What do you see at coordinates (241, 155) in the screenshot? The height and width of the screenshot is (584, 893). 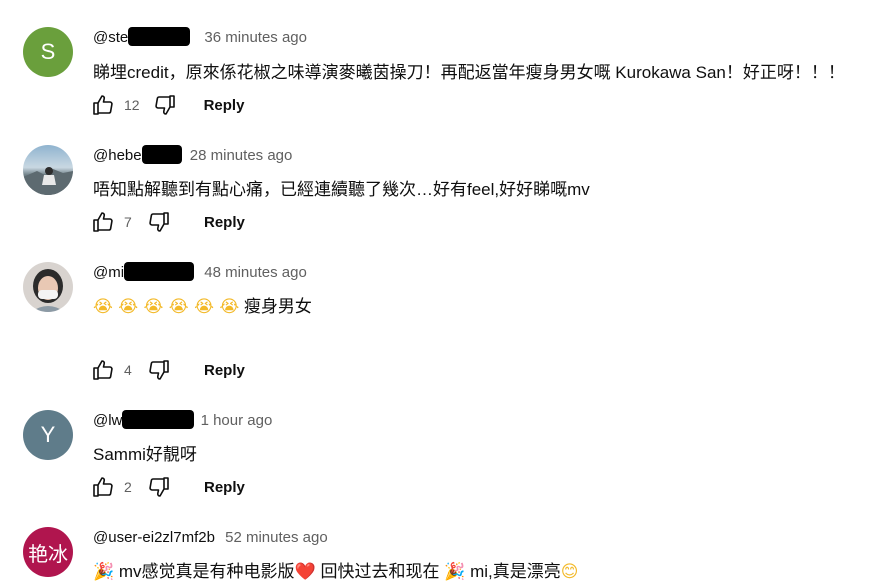 I see `timestamp: 28 minutes ago` at bounding box center [241, 155].